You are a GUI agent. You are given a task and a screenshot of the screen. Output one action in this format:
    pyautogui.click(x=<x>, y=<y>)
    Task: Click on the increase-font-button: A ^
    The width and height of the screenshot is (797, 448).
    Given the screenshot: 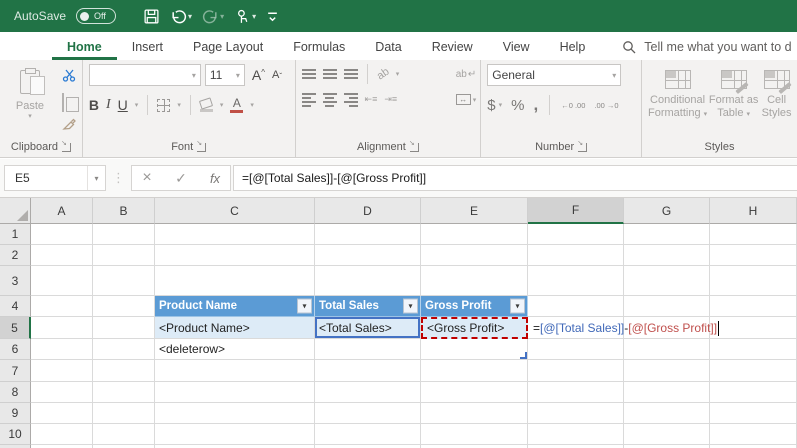 What is the action you would take?
    pyautogui.click(x=258, y=75)
    